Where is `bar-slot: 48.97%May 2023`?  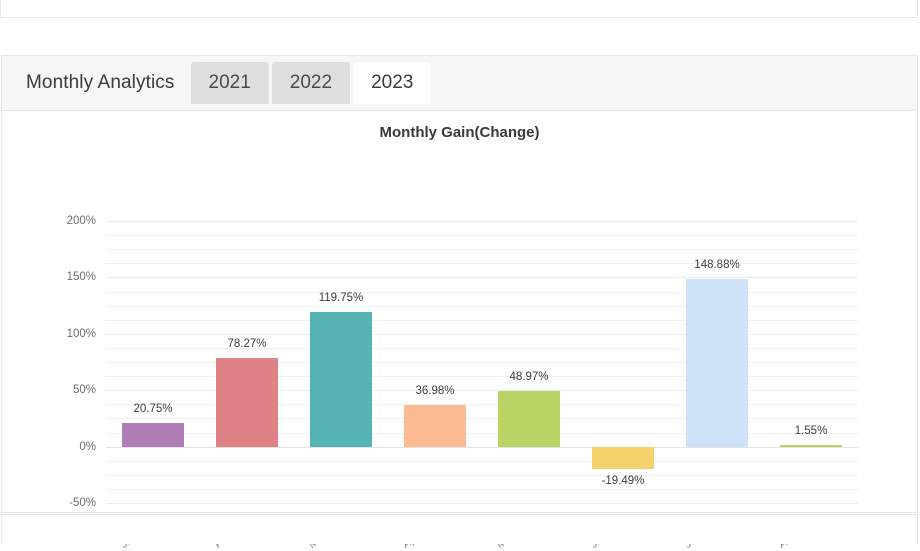
bar-slot: 48.97%May 2023 is located at coordinates (529, 386).